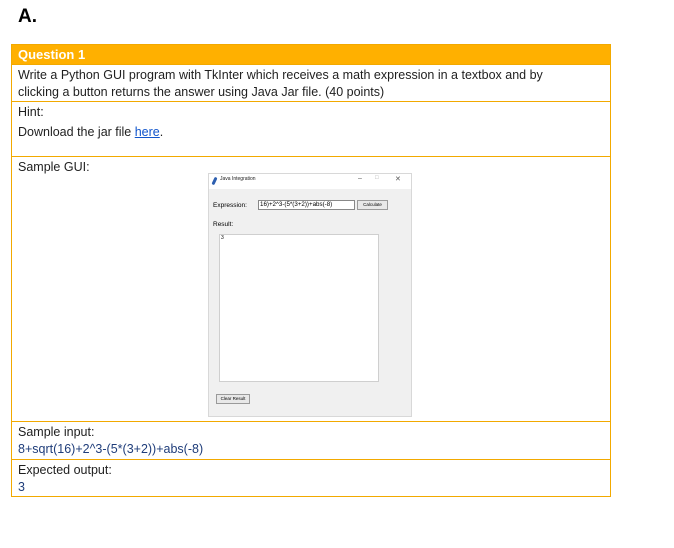 The height and width of the screenshot is (548, 674). I want to click on expression-label: Expression:, so click(230, 205).